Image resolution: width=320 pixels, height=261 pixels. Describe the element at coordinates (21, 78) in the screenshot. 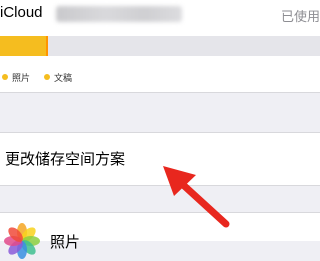

I see `legend-label: 照片` at that location.